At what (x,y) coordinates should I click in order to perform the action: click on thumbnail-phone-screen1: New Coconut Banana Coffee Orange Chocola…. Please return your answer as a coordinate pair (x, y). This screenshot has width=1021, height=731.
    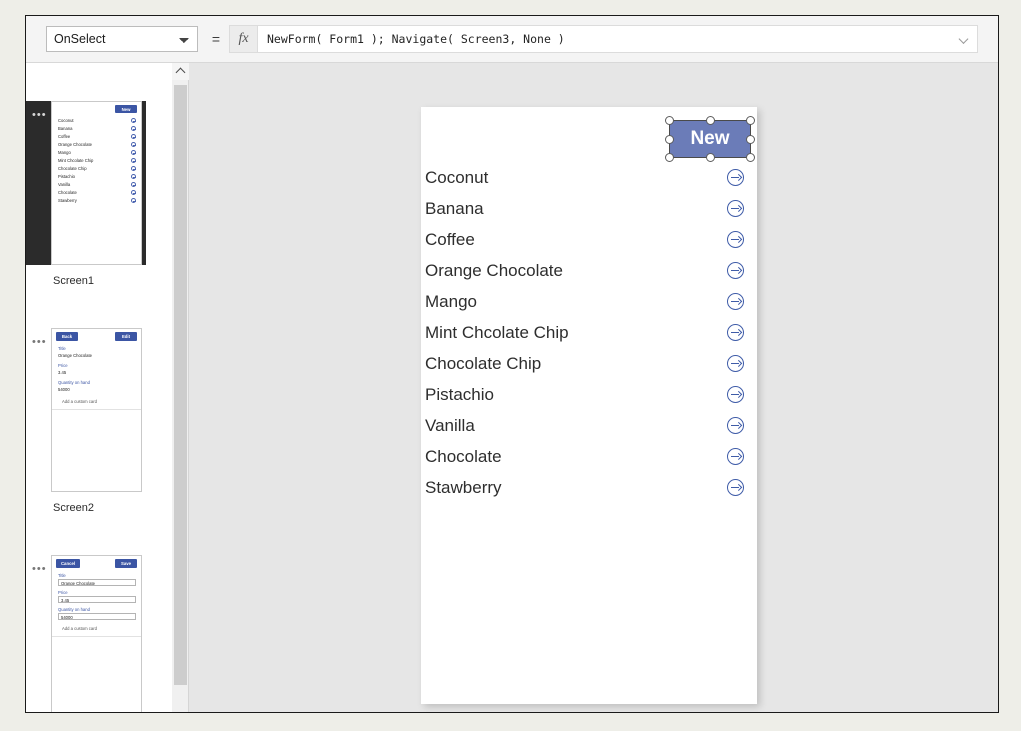
    Looking at the image, I should click on (96, 183).